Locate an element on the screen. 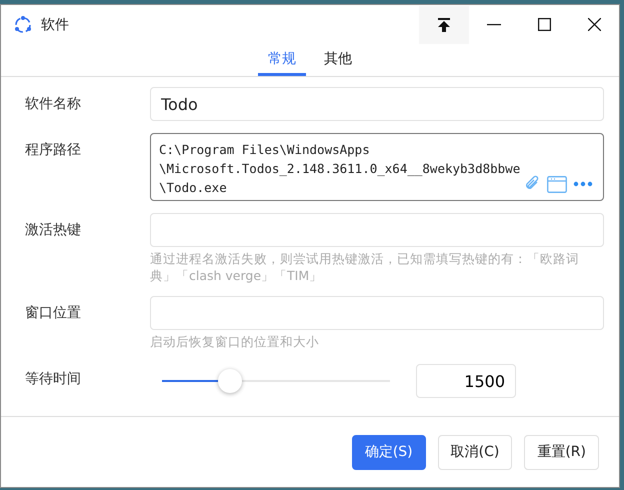 This screenshot has height=490, width=624. path-field: C:\Program Files\WindowsApps \Microsoft.Todos_2.148.3611.0_x64__8wekyb3d8bbwe \Todo.exe is located at coordinates (377, 167).